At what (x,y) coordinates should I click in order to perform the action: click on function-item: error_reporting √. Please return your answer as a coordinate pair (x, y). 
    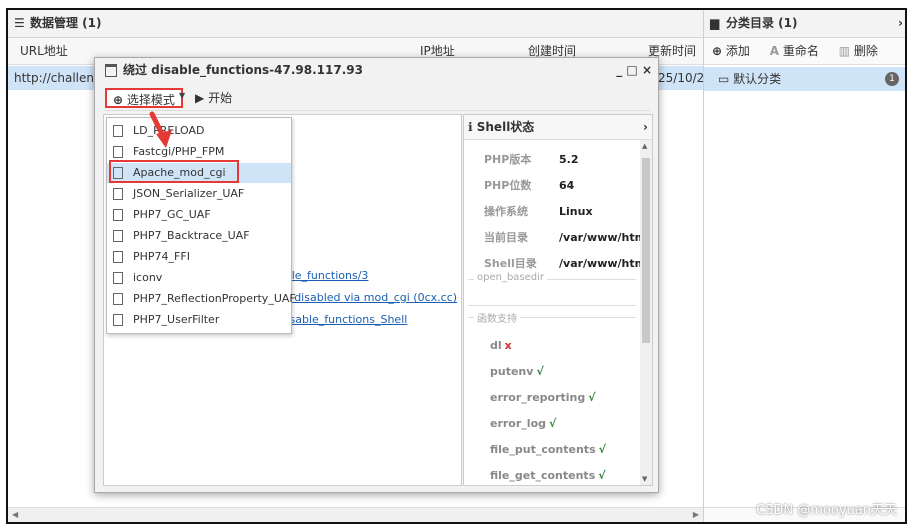
    Looking at the image, I should click on (543, 397).